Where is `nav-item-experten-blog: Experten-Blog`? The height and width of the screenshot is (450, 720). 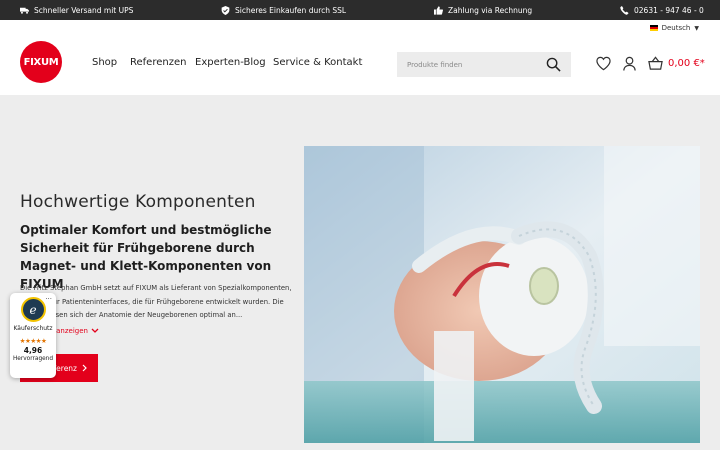
nav-item-experten-blog: Experten-Blog is located at coordinates (230, 62).